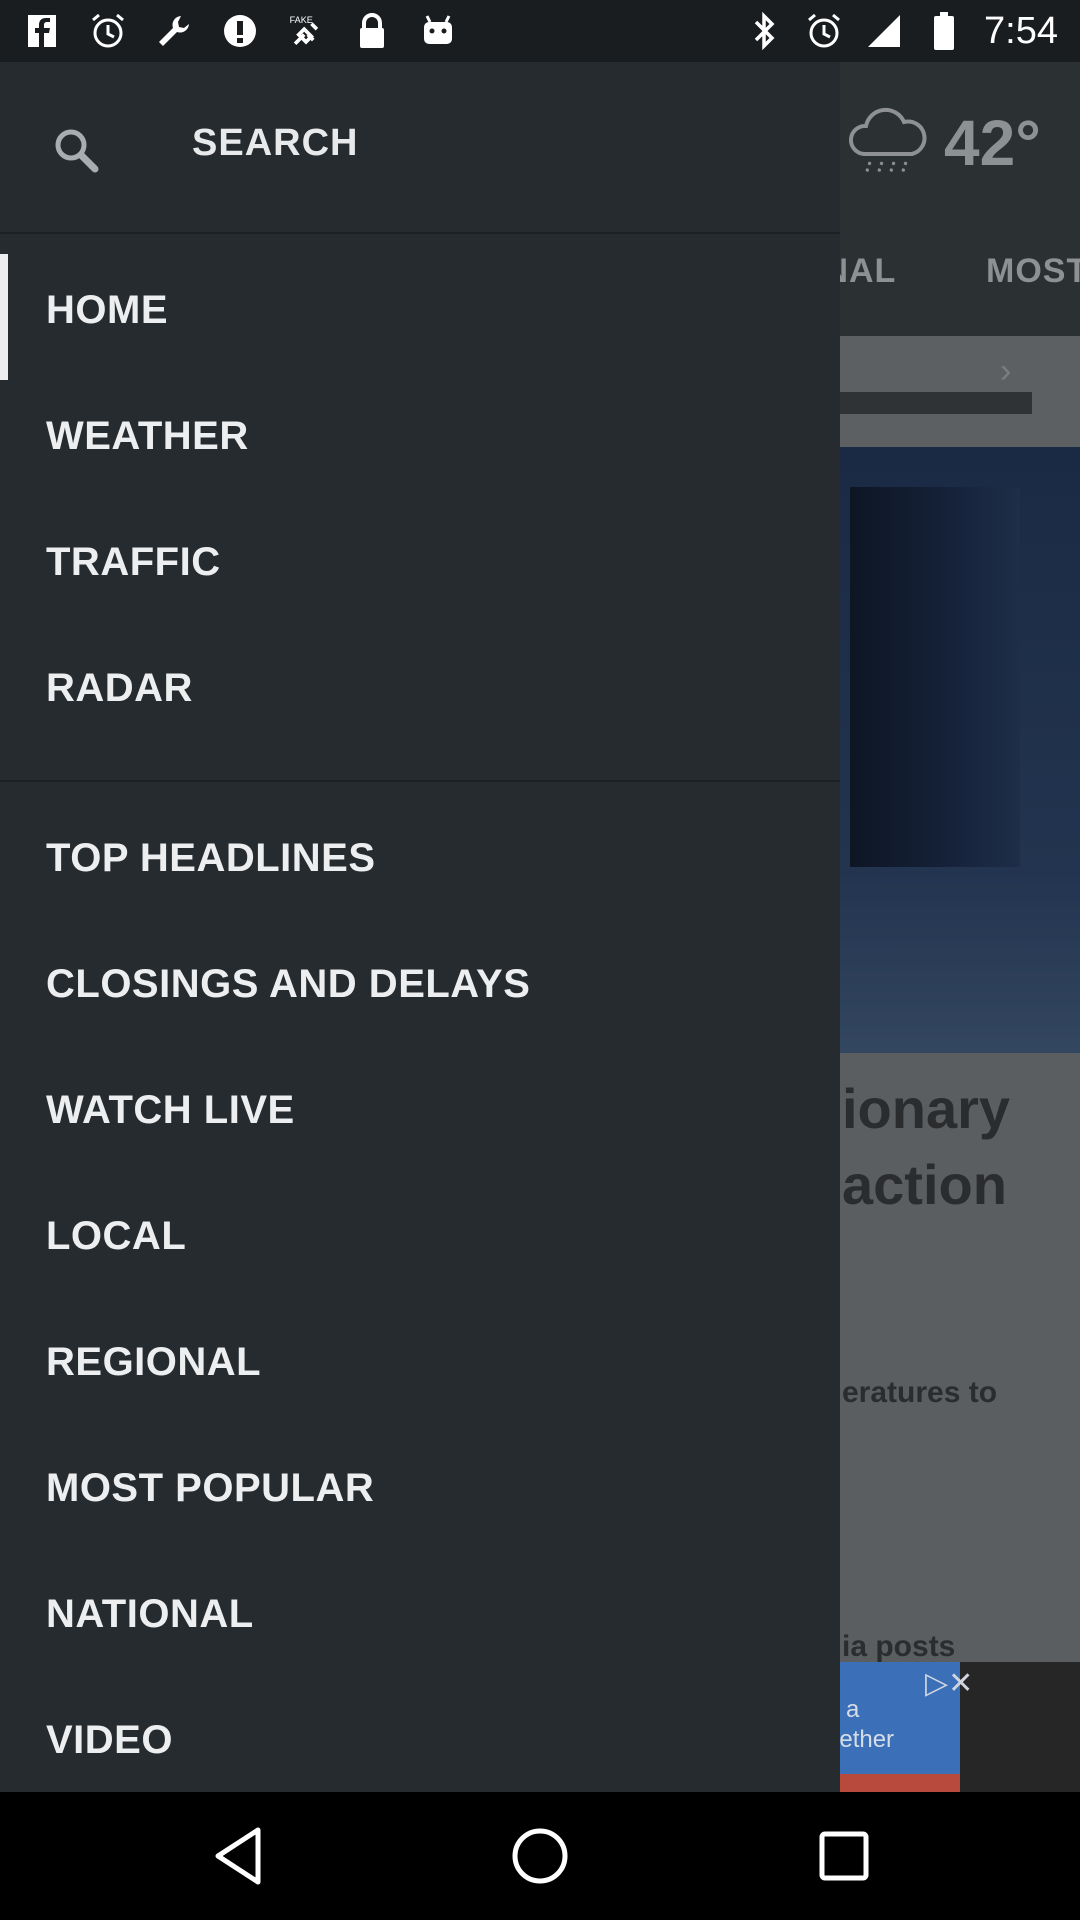  I want to click on background-ad-dark, so click(1020, 1727).